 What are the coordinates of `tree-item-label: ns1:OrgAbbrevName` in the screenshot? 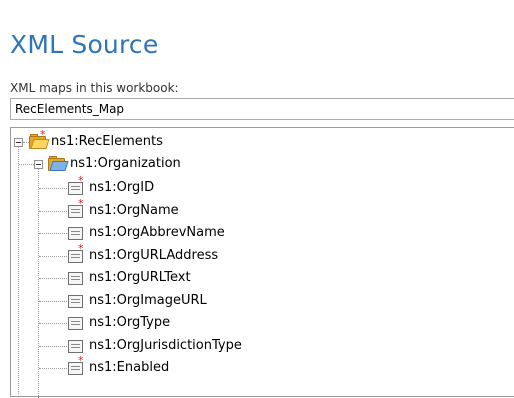 It's located at (157, 232).